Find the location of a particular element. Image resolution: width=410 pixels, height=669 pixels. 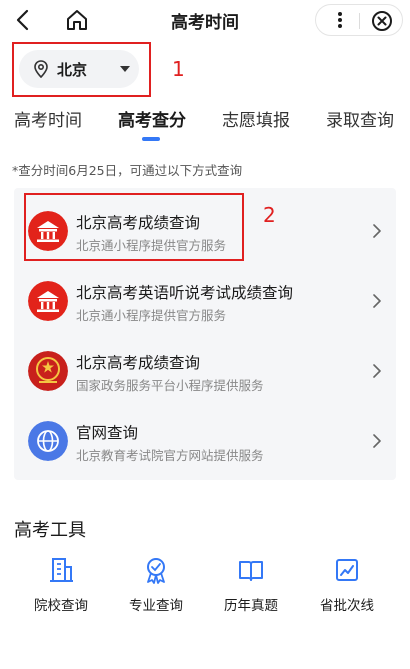

tool-past-papers: 历年真题 is located at coordinates (251, 586).